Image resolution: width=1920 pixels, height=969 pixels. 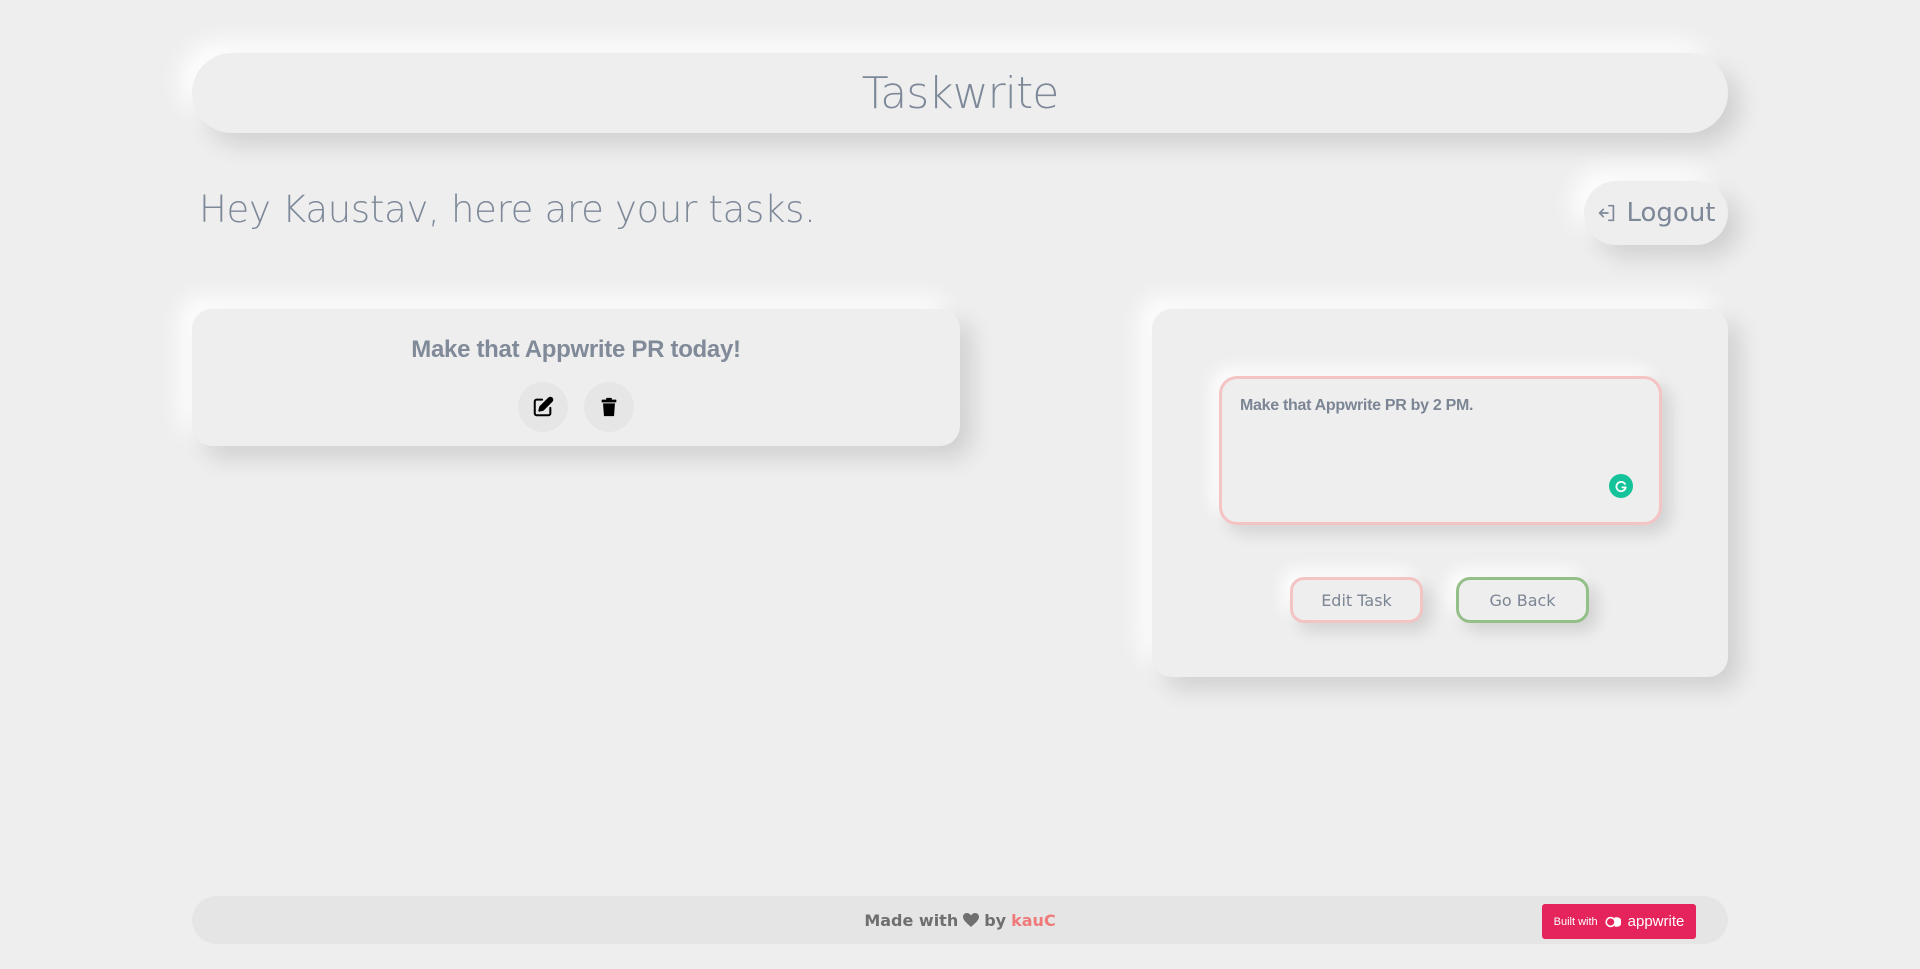 I want to click on go-back-button: Go Back, so click(x=1522, y=600).